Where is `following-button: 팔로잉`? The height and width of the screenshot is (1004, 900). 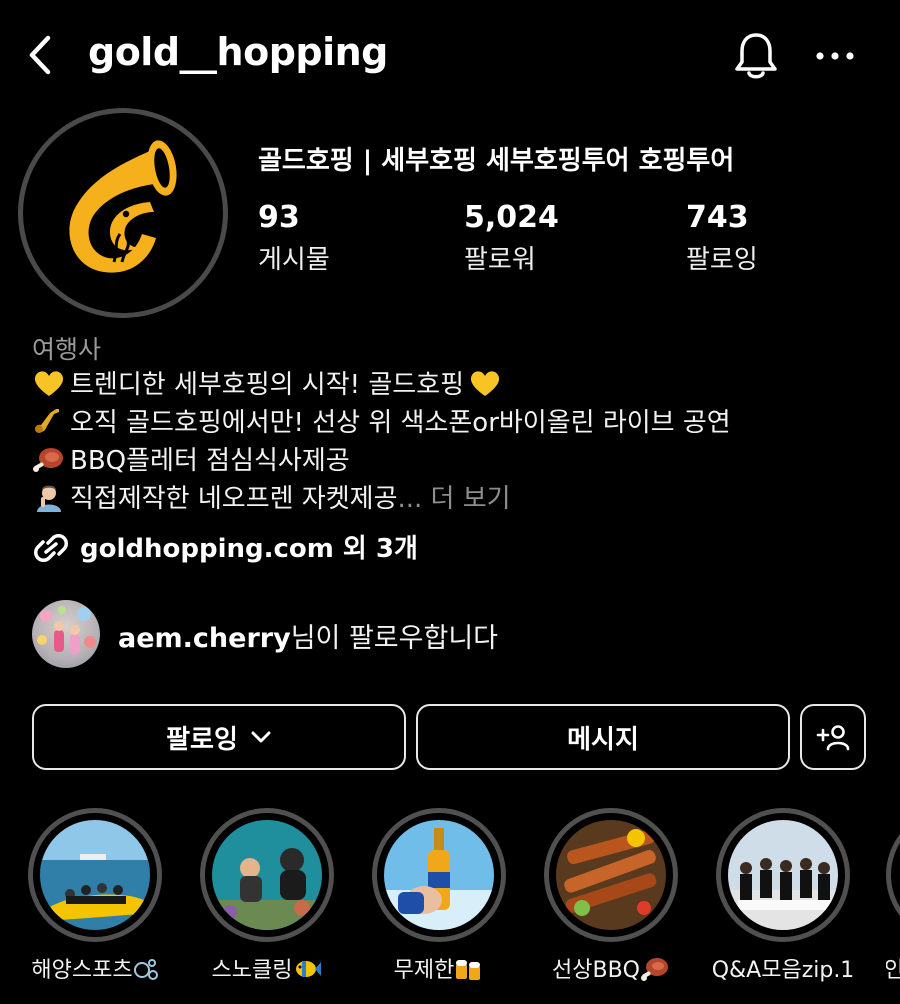
following-button: 팔로잉 is located at coordinates (219, 737).